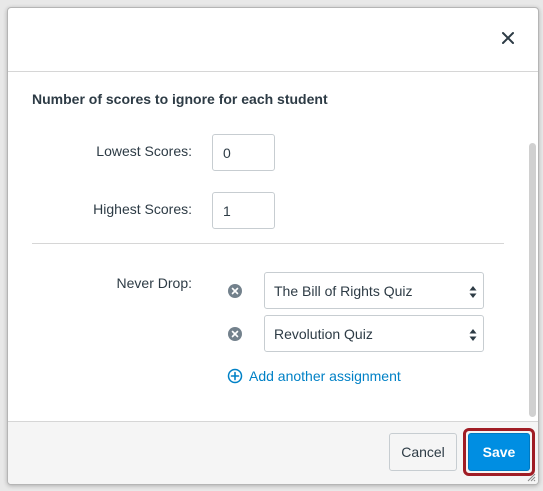  Describe the element at coordinates (142, 209) in the screenshot. I see `highest-scores-label: Highest Scores:` at that location.